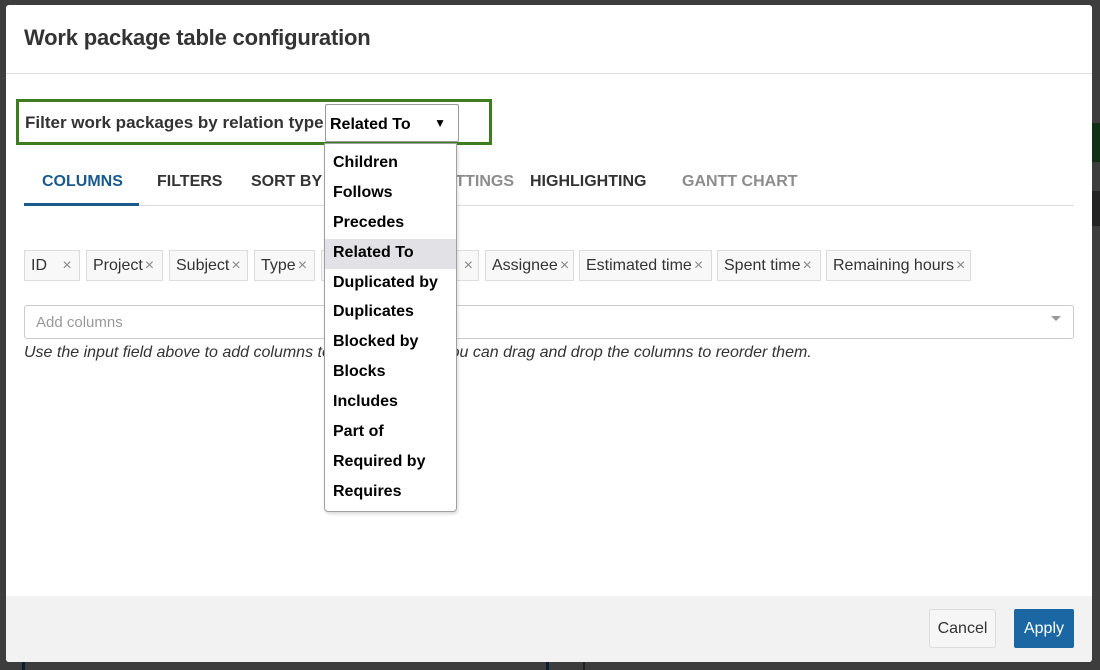 This screenshot has width=1100, height=670. I want to click on column-chip: Estimated time ×, so click(645, 265).